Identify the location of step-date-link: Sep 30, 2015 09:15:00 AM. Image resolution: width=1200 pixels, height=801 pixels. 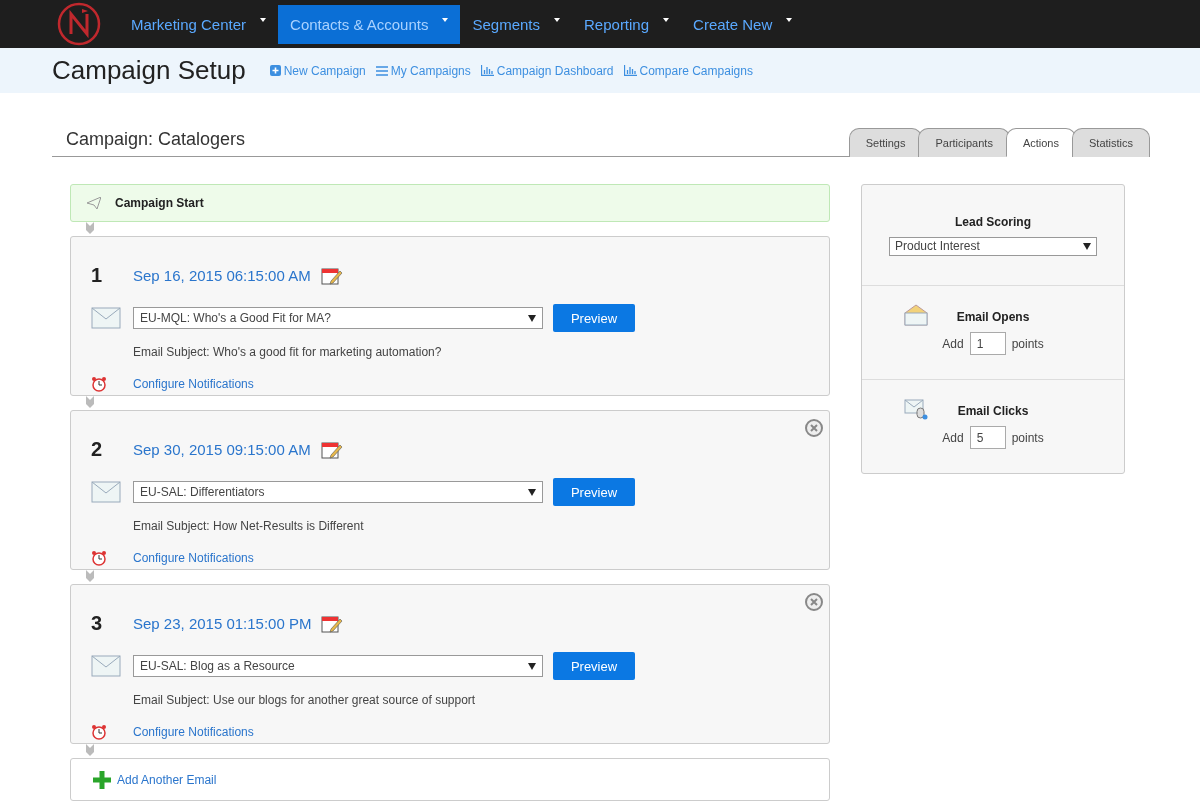
(222, 450).